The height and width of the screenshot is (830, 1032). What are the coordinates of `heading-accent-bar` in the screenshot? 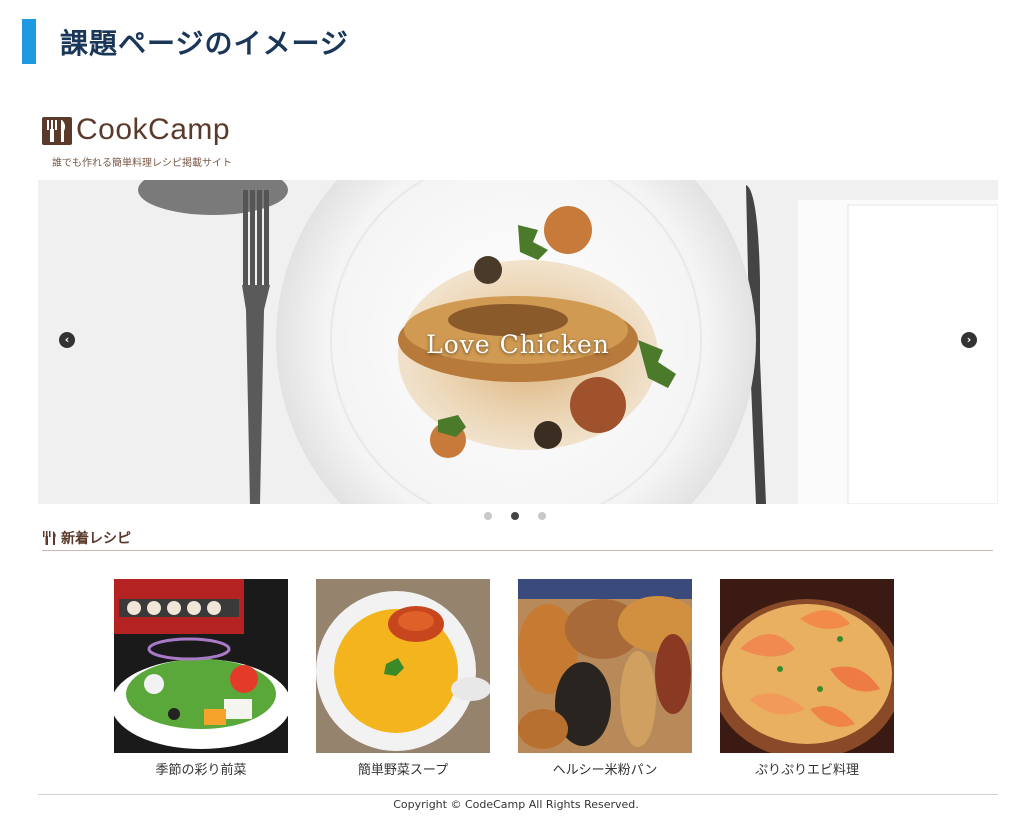 It's located at (29, 41).